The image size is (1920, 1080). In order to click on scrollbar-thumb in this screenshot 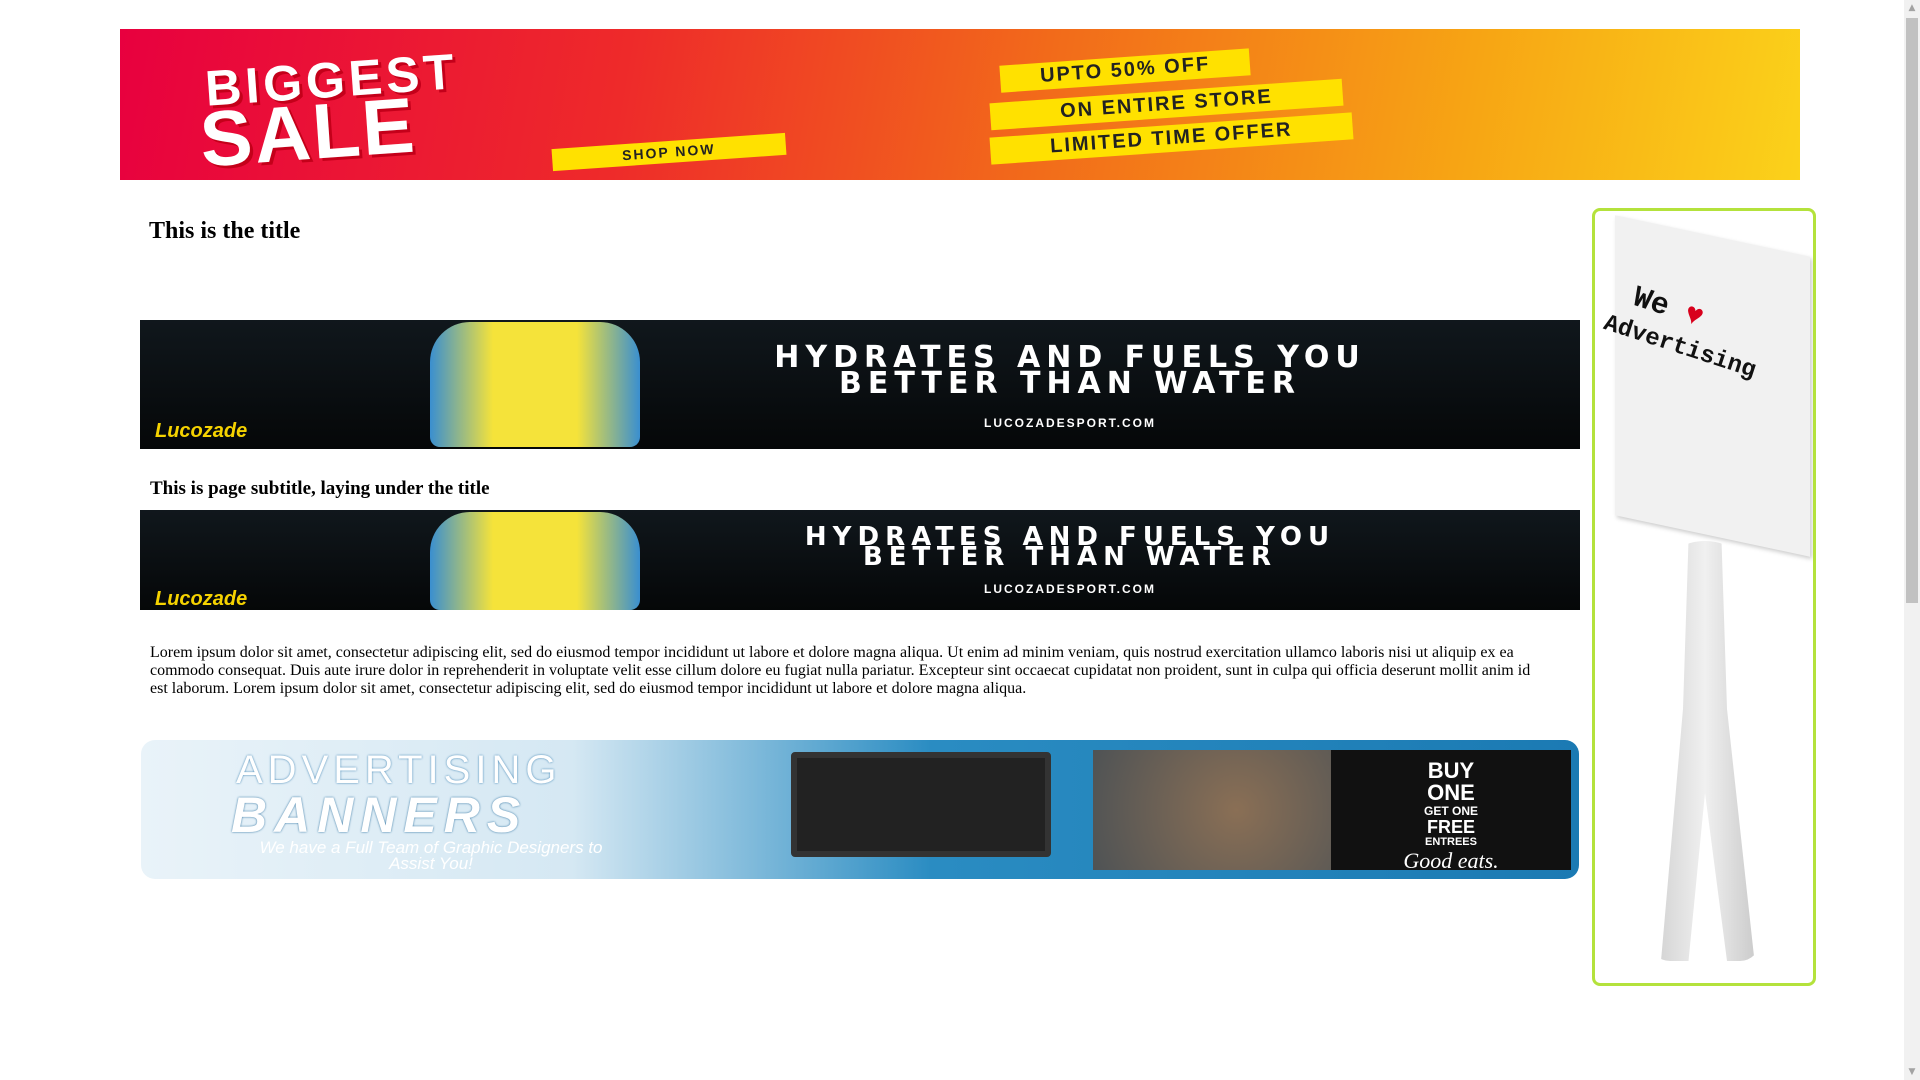, I will do `click(1912, 310)`.